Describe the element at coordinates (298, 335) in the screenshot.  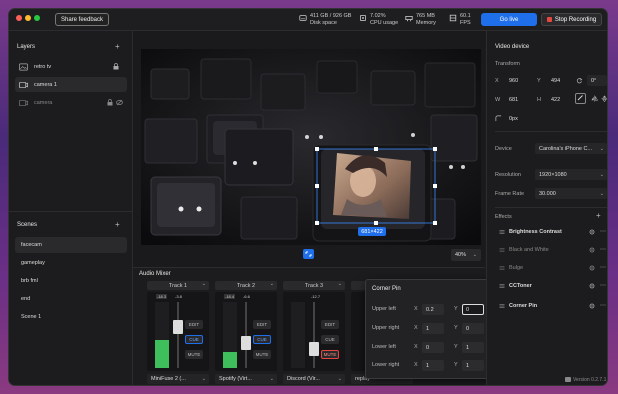
I see `level-meter-track` at that location.